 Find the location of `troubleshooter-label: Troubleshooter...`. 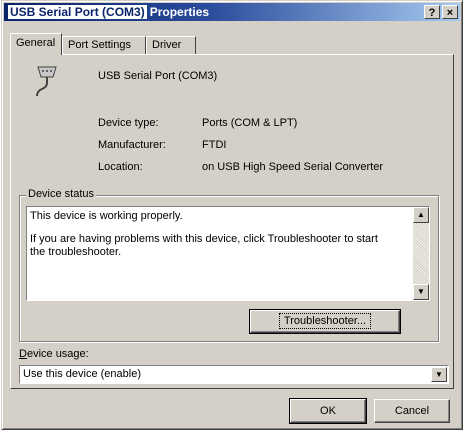

troubleshooter-label: Troubleshooter... is located at coordinates (325, 321).